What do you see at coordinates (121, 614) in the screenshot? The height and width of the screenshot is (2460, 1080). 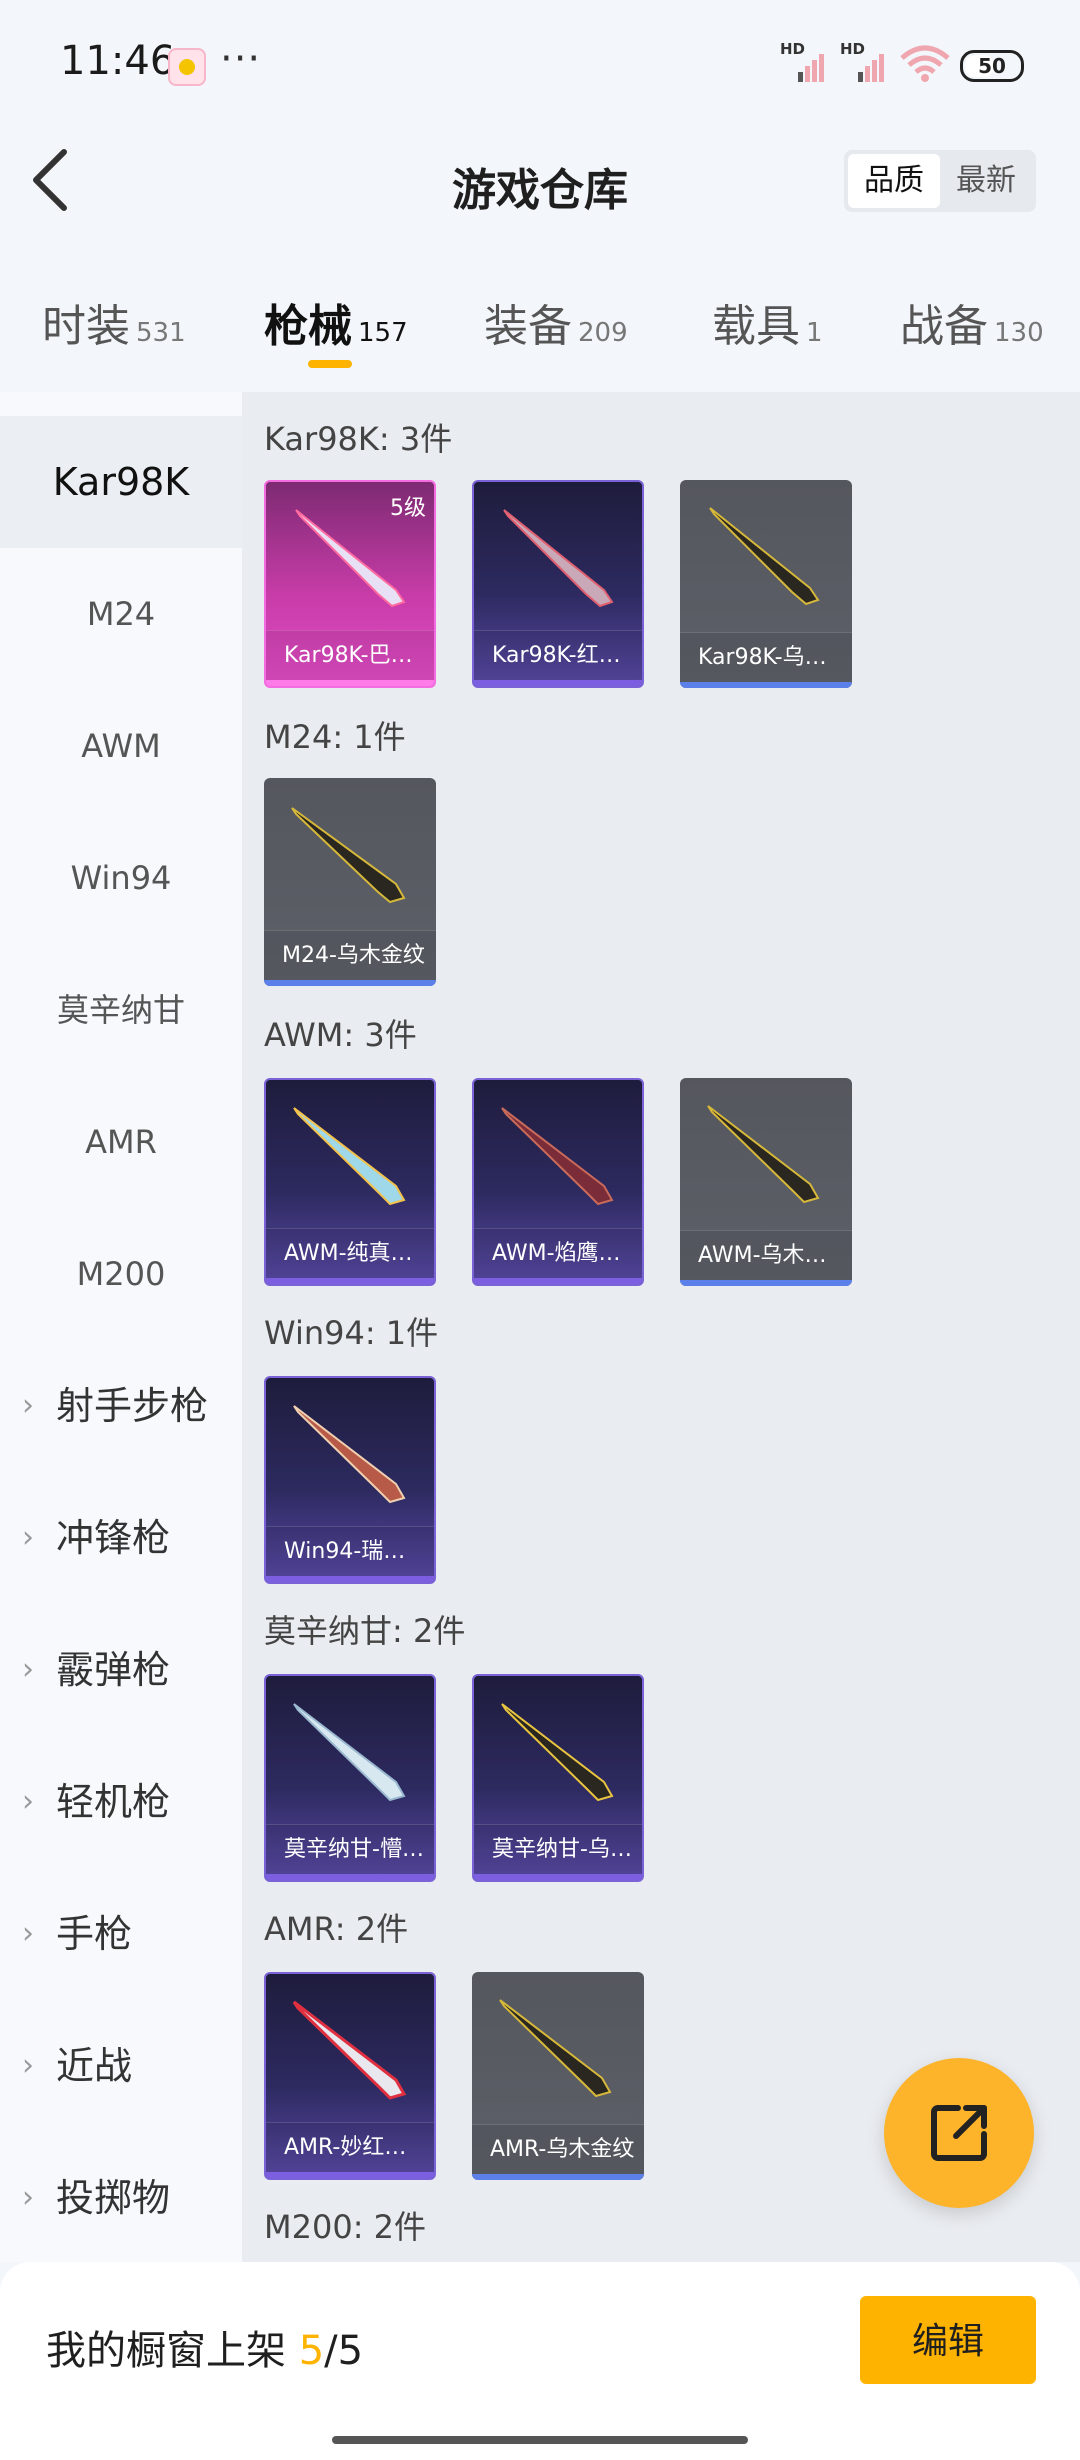 I see `sidebar-item-m24: M24` at bounding box center [121, 614].